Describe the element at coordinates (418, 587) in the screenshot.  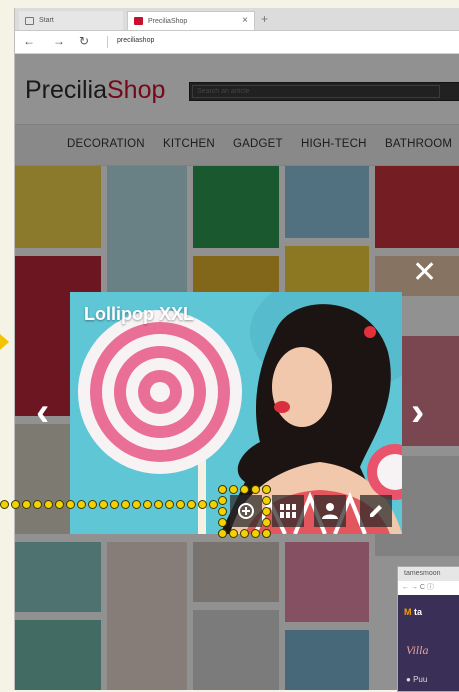
I see `address-bar: ← → C ⓘ` at that location.